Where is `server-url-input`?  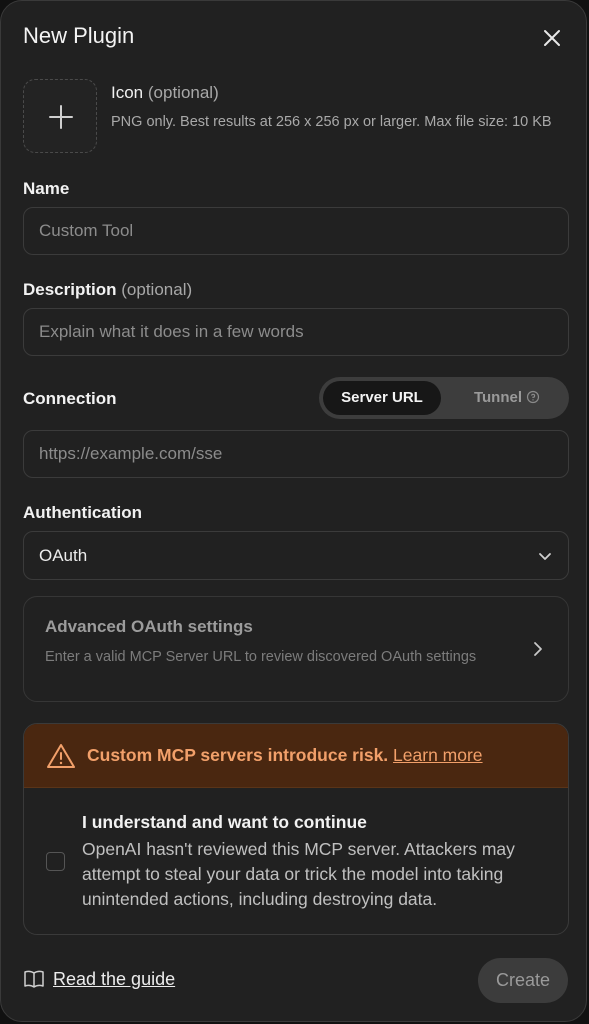
server-url-input is located at coordinates (296, 454).